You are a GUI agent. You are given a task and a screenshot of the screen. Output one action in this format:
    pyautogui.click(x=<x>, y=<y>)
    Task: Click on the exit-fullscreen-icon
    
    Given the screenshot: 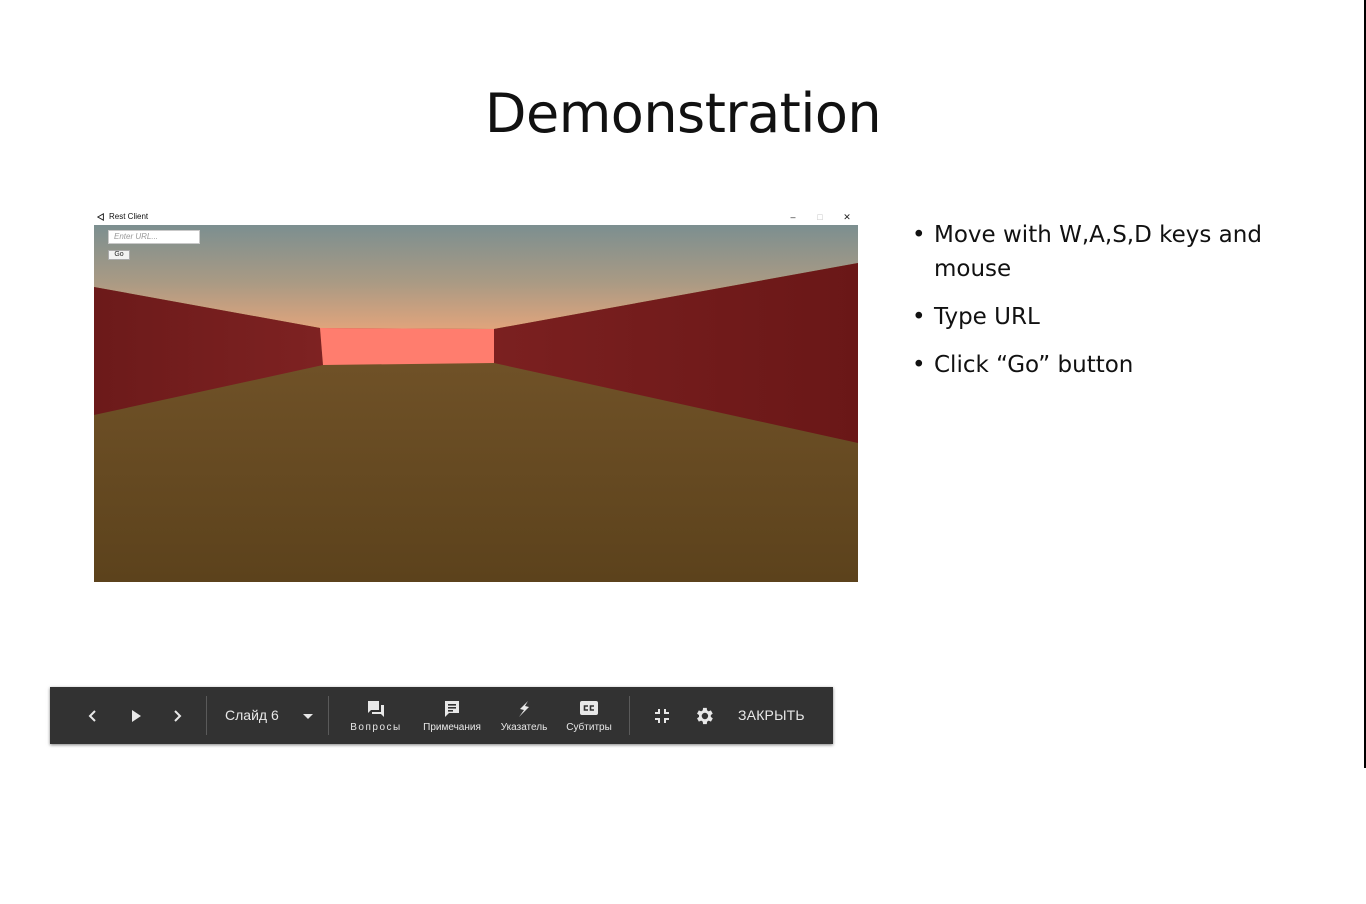 What is the action you would take?
    pyautogui.click(x=662, y=715)
    